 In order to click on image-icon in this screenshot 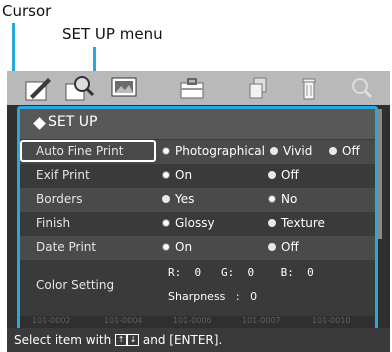, I will do `click(124, 88)`.